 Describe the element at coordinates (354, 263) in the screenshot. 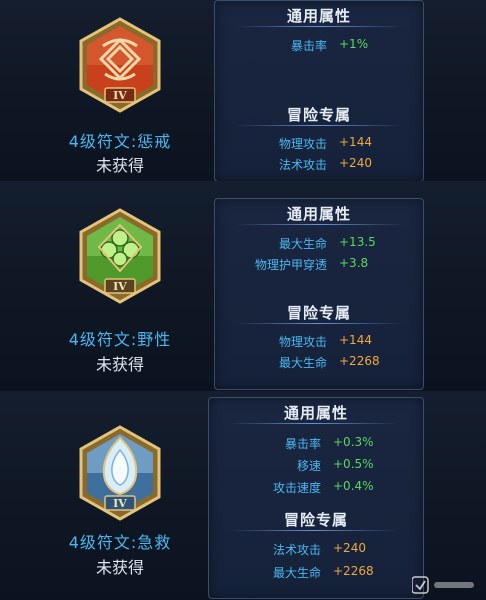

I see `stat-value: +3.8` at that location.